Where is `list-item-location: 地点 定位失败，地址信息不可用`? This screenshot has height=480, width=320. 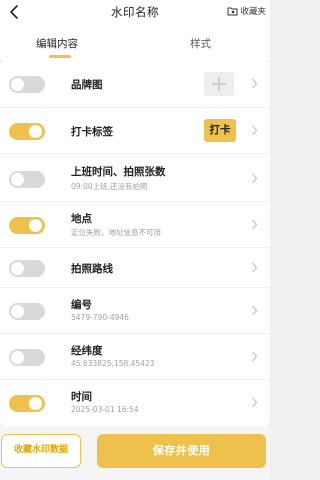
list-item-location: 地点 定位失败，地址信息不可用 is located at coordinates (135, 225).